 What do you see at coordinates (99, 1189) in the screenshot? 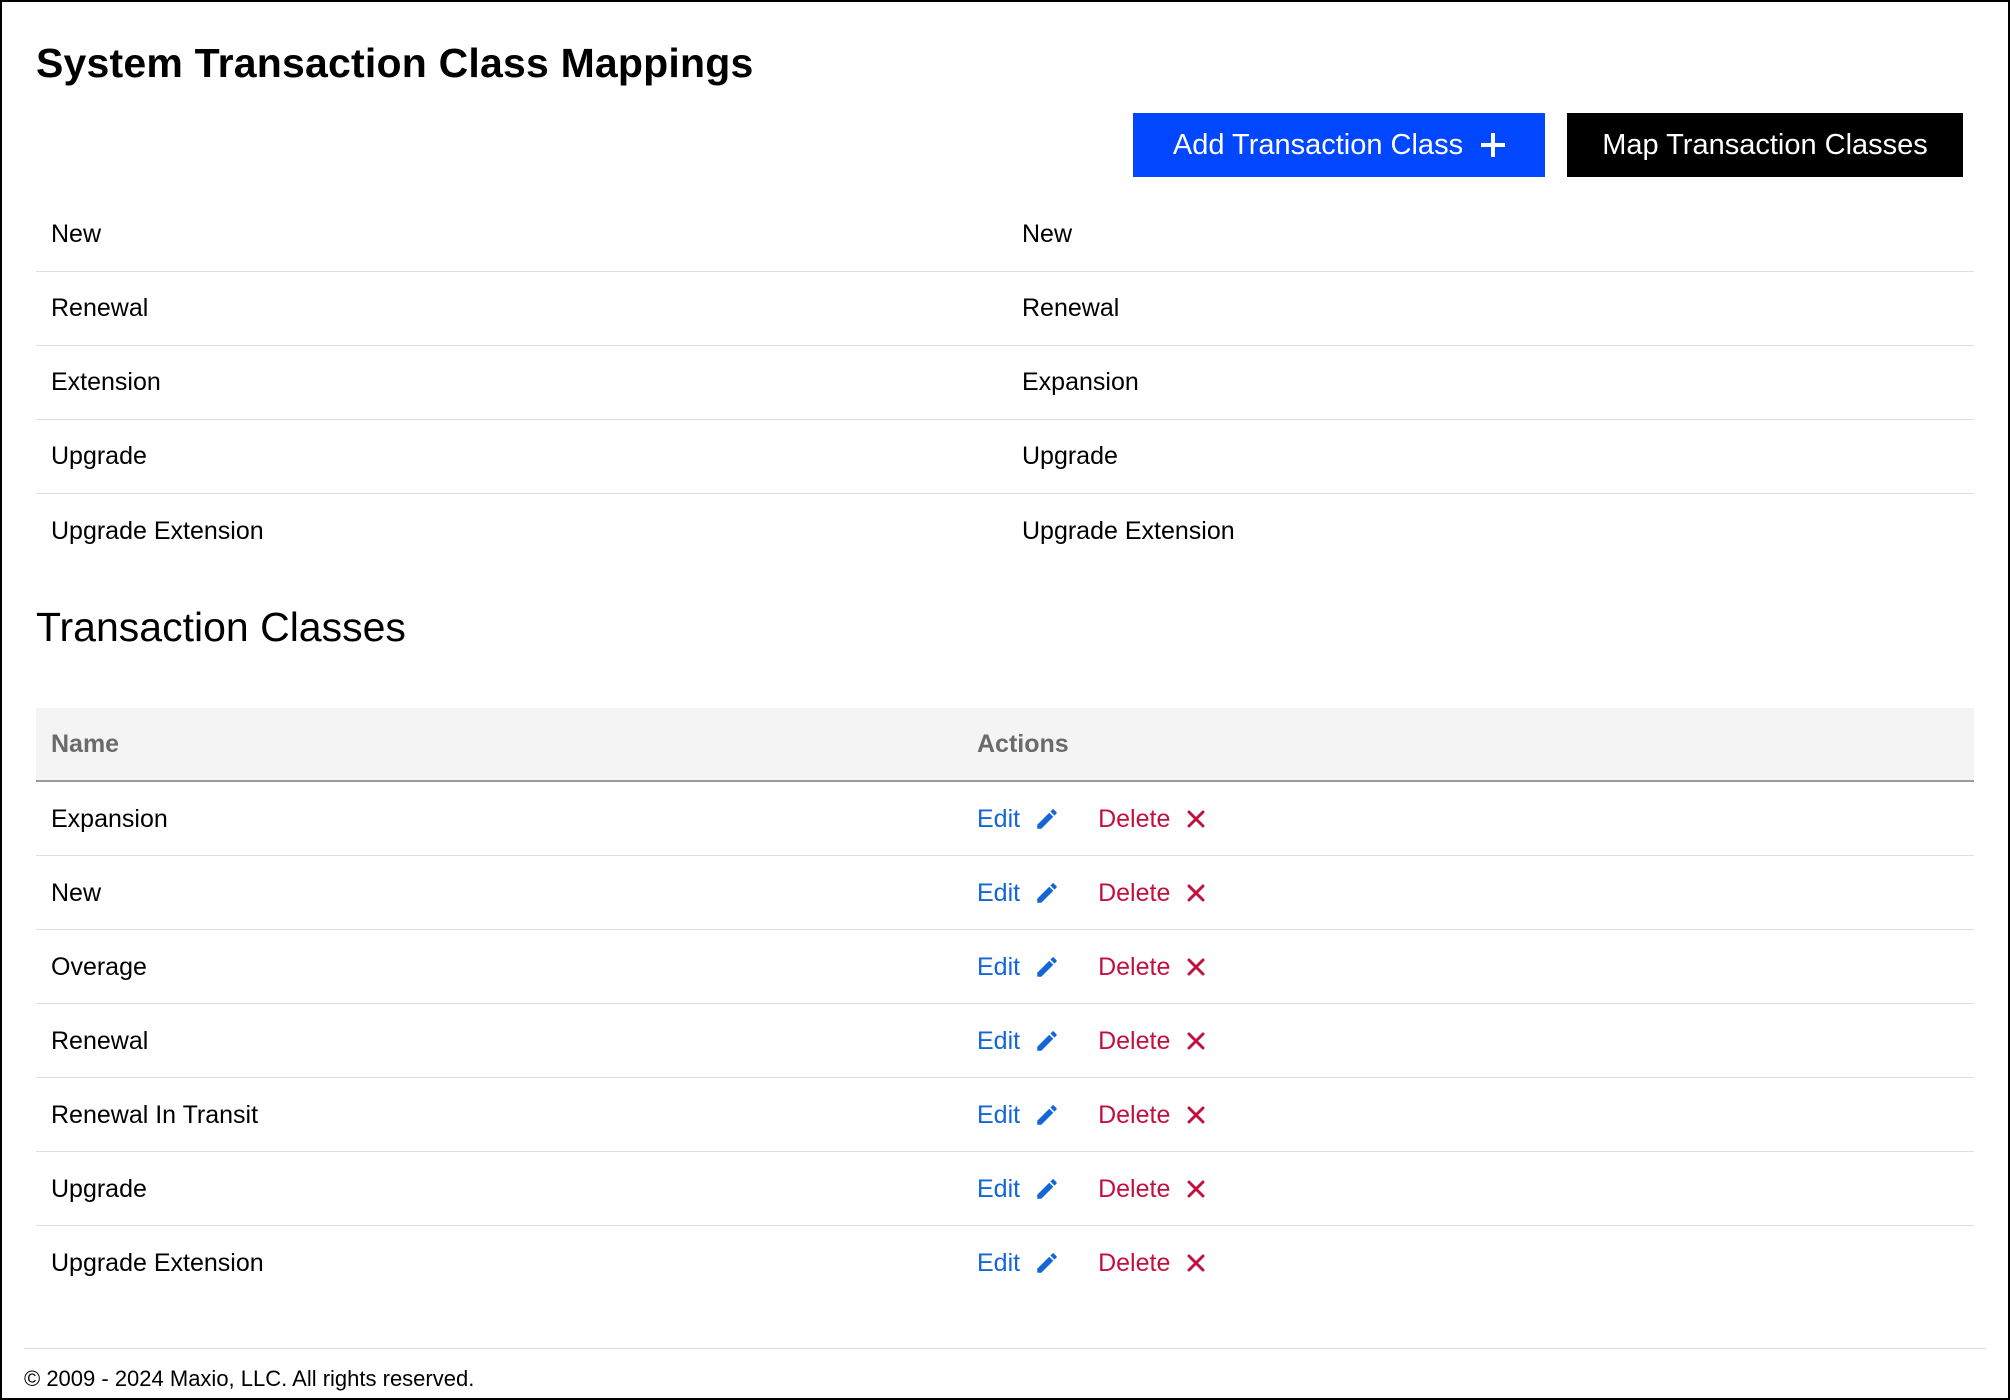
I see `transaction-class-name: Upgrade` at bounding box center [99, 1189].